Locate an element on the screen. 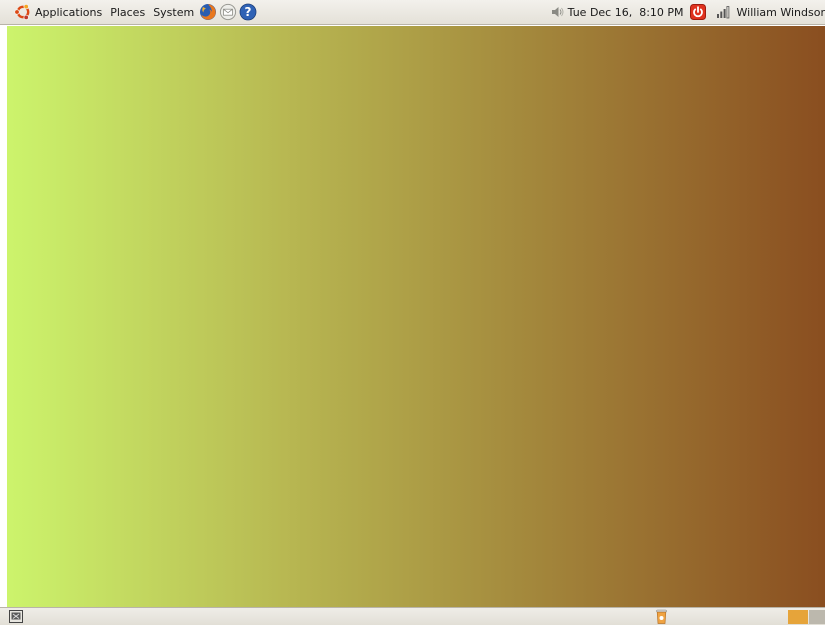 Image resolution: width=825 pixels, height=625 pixels. help-launcher: ? is located at coordinates (248, 12).